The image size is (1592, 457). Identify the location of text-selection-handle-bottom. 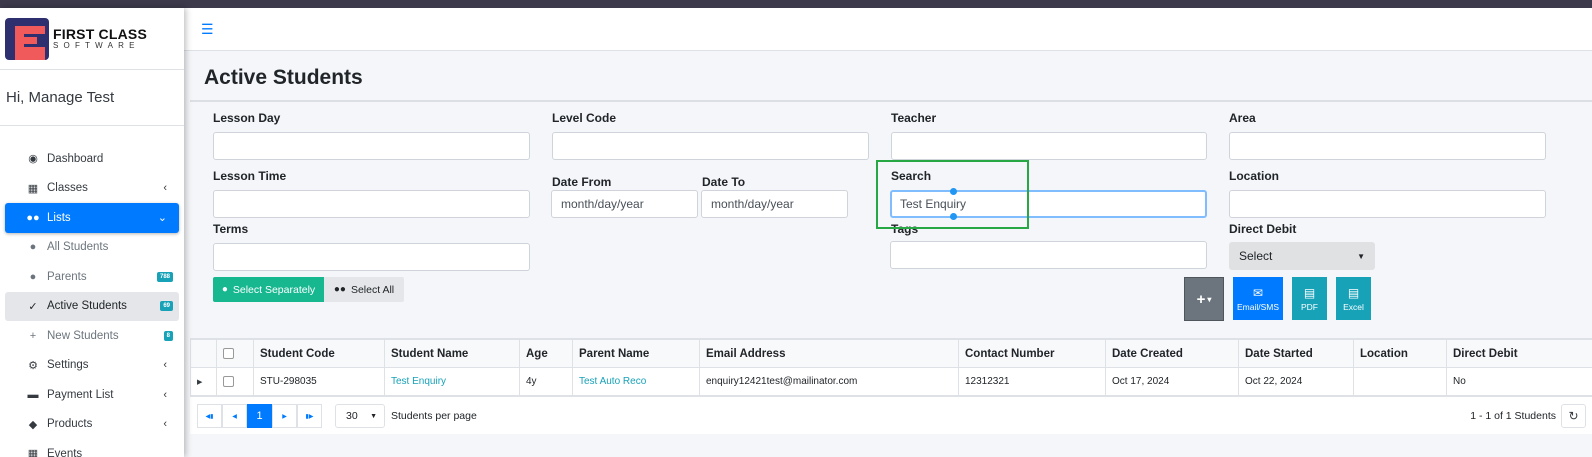
(953, 216).